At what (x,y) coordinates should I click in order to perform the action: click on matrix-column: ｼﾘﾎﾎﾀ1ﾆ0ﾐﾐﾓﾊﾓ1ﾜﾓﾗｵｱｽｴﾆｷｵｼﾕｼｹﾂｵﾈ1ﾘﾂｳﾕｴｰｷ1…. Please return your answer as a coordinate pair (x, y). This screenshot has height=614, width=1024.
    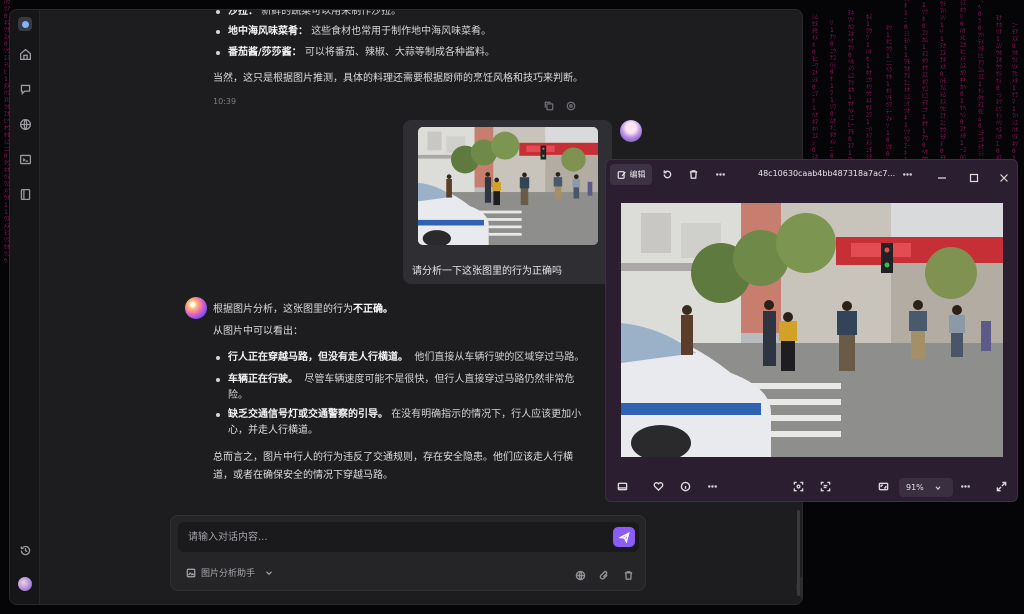
    Looking at the image, I should click on (907, 85).